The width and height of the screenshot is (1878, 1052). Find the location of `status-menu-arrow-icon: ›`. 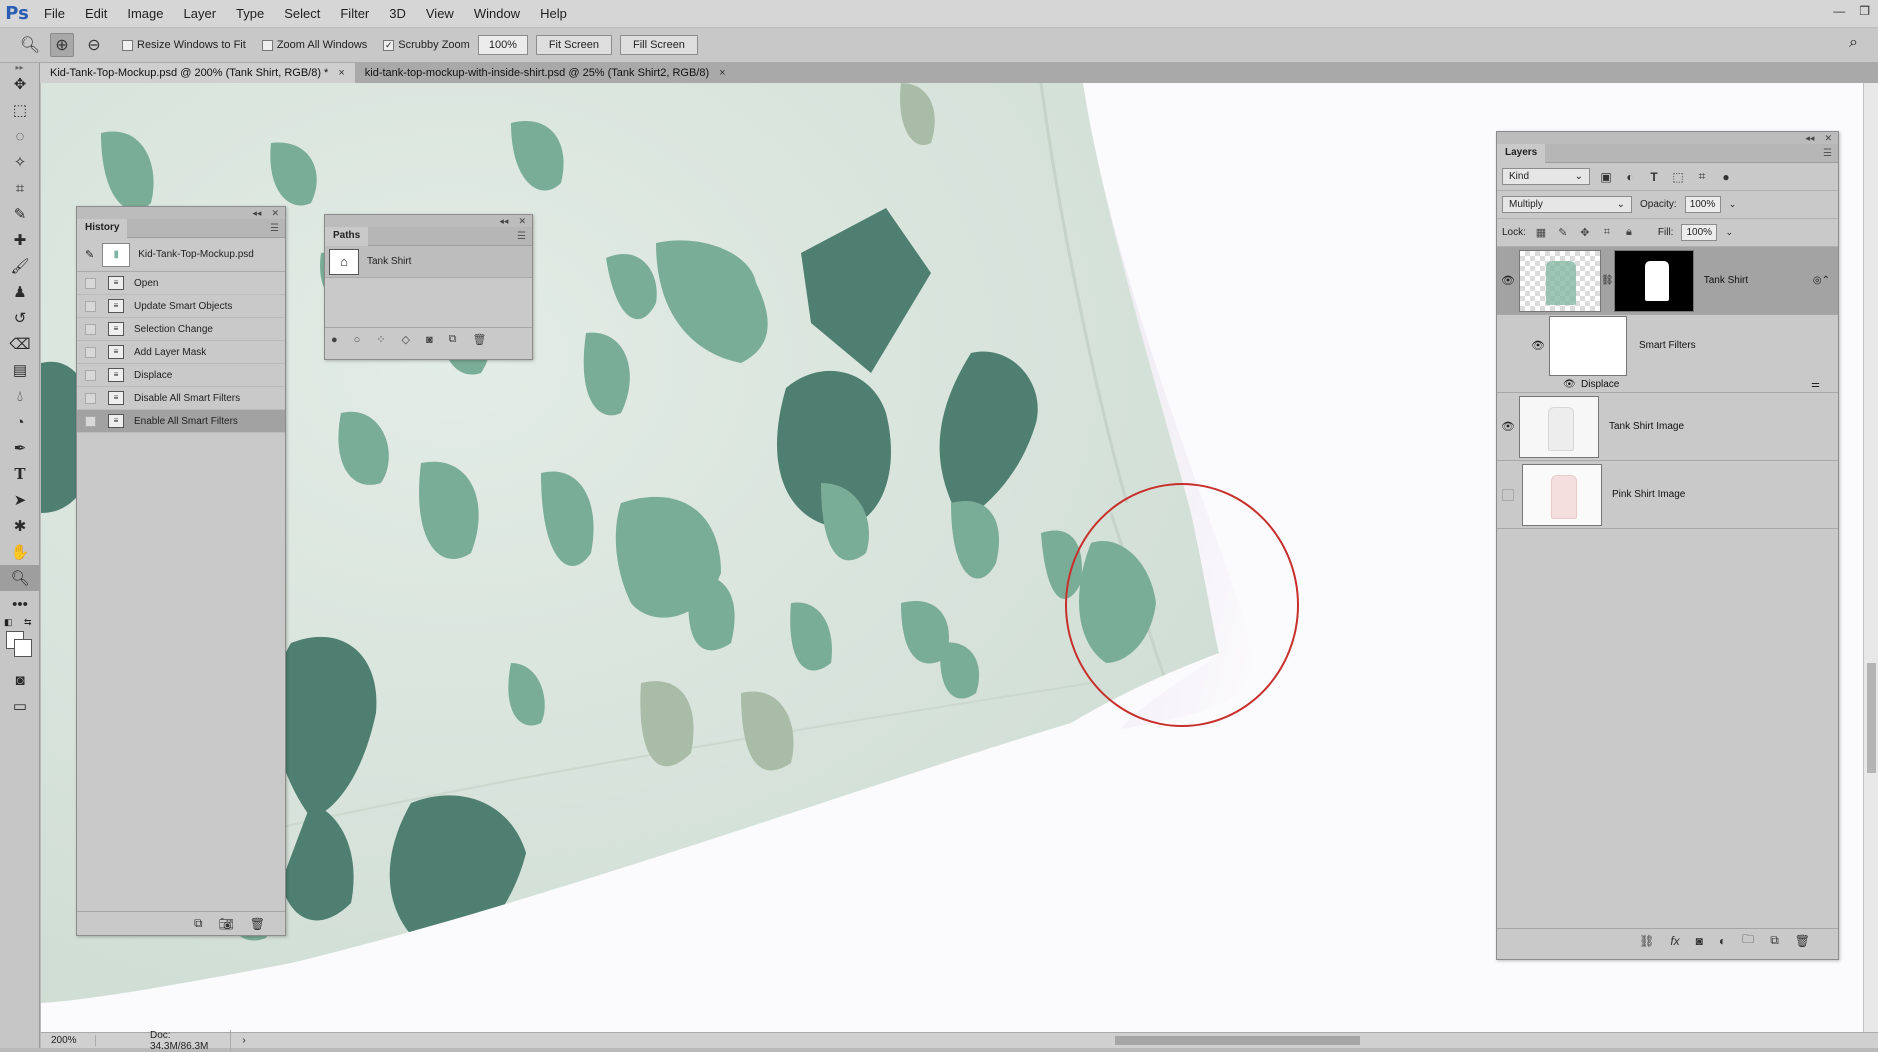

status-menu-arrow-icon: › is located at coordinates (244, 1040).